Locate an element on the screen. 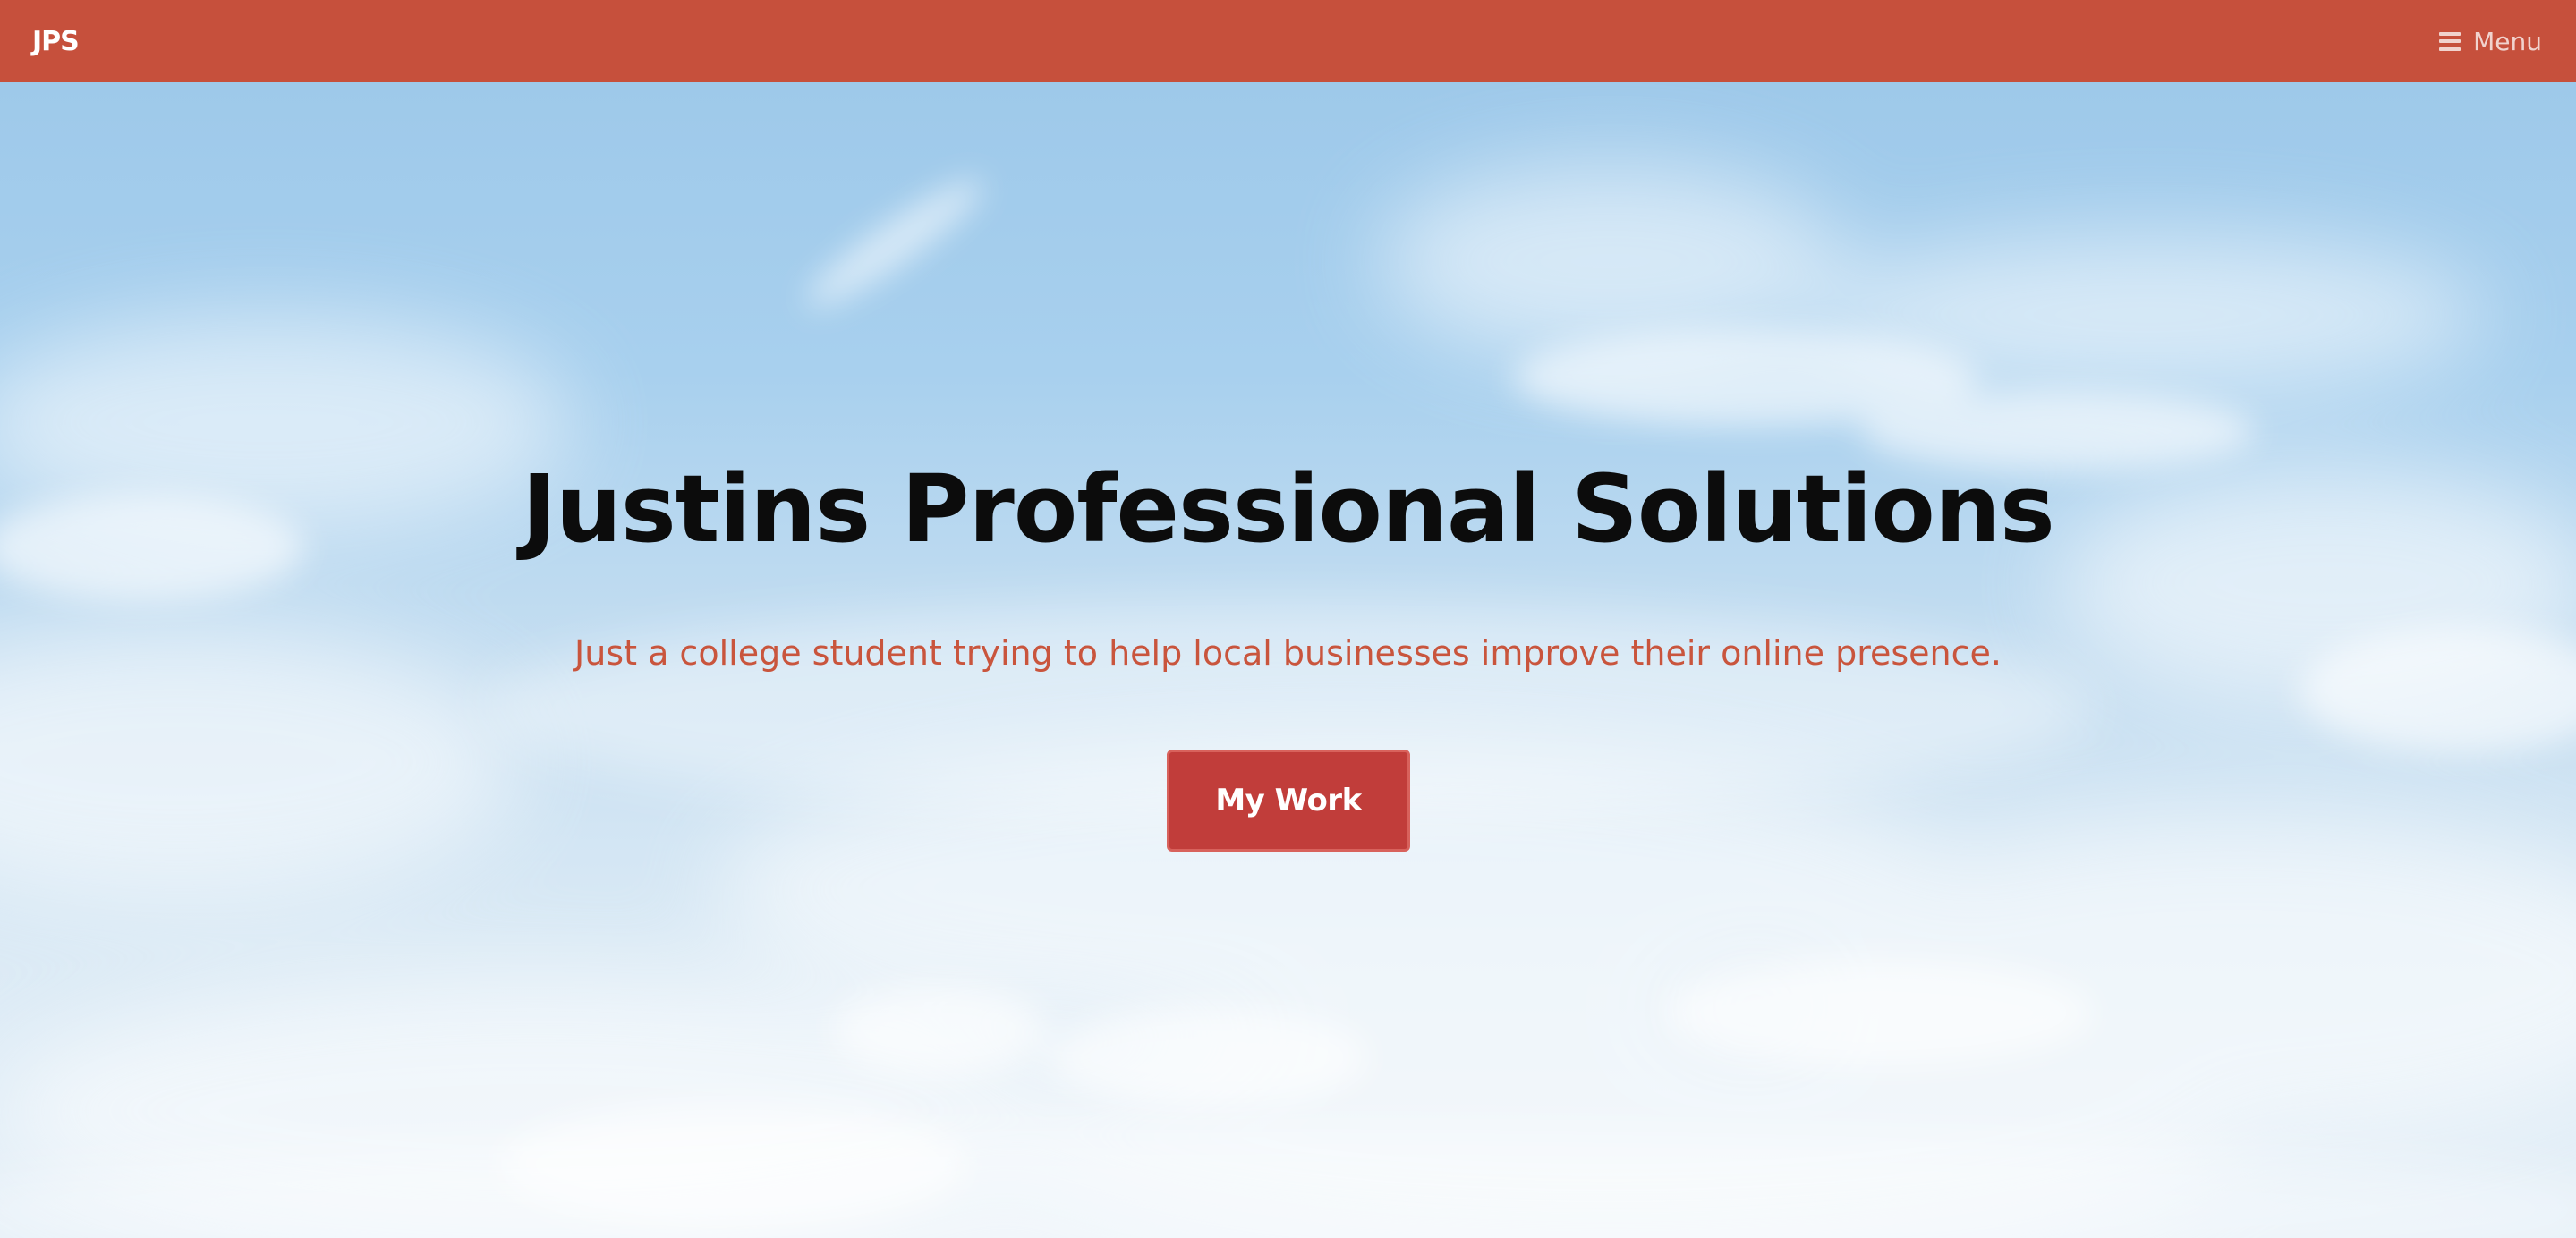 The height and width of the screenshot is (1238, 2576). hero-title: Justins Professional Solutions is located at coordinates (1288, 509).